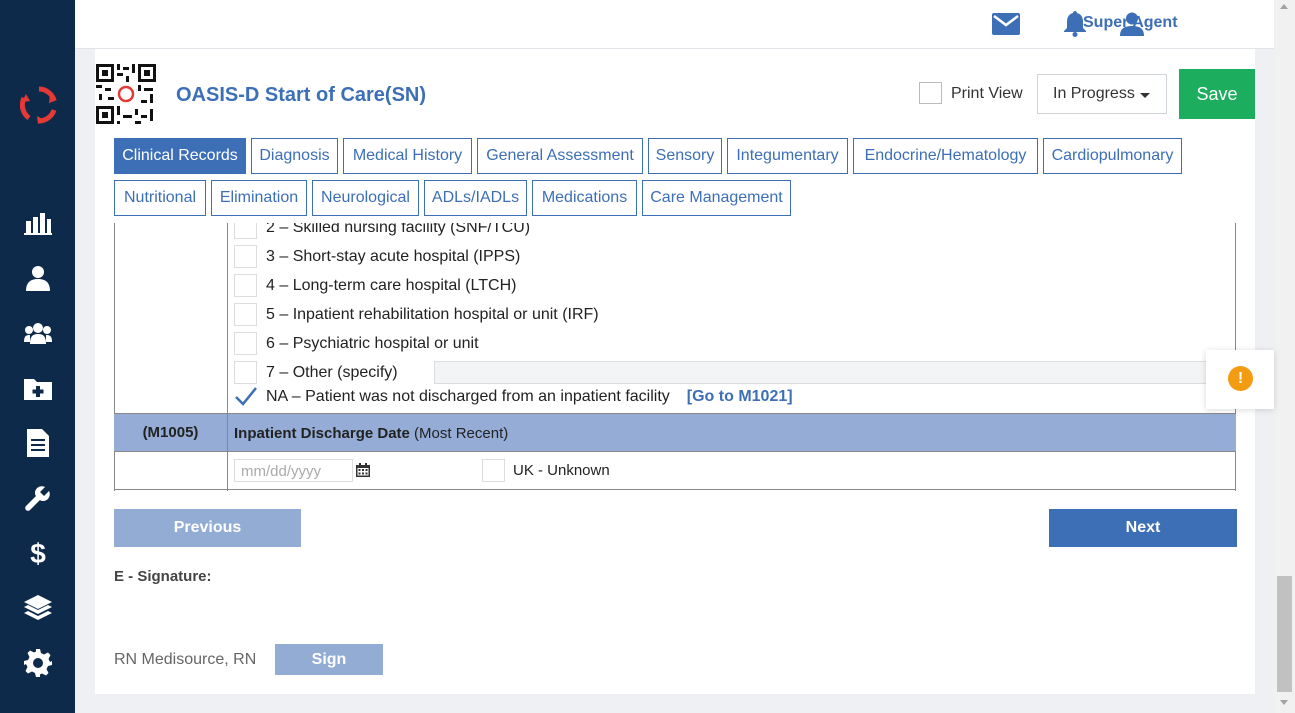 The width and height of the screenshot is (1295, 713). What do you see at coordinates (475, 198) in the screenshot?
I see `tab-adls-iadls: ADLs/IADLs` at bounding box center [475, 198].